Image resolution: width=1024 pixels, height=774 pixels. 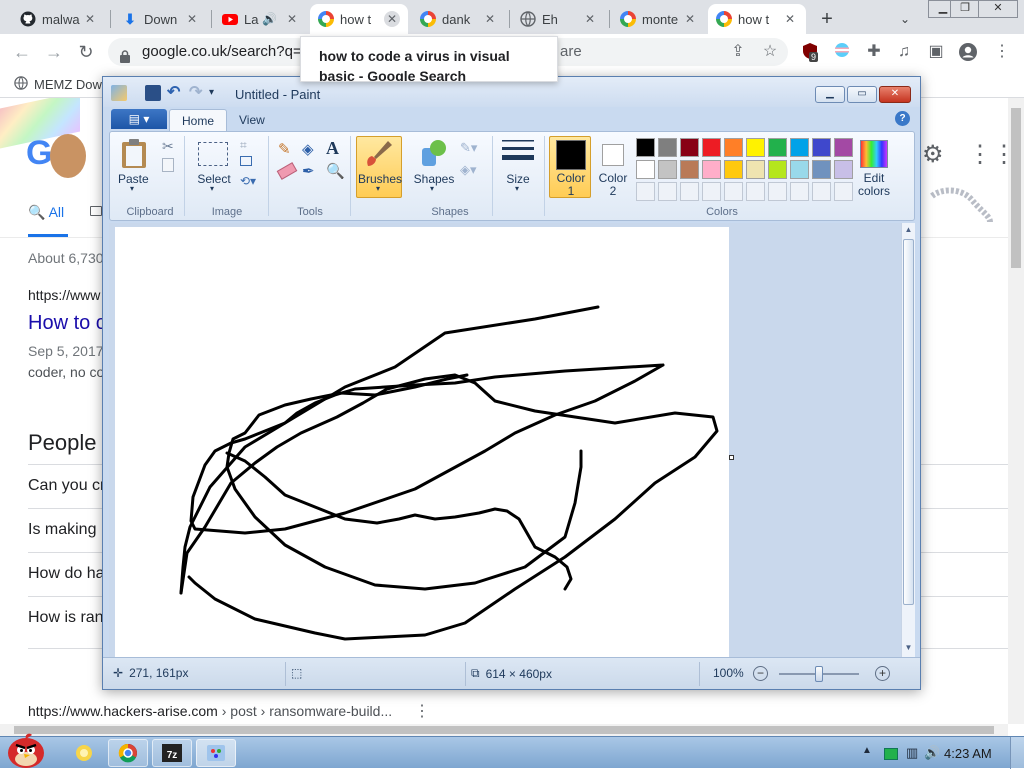 I want to click on tab-monte: monte ✕, so click(x=659, y=19).